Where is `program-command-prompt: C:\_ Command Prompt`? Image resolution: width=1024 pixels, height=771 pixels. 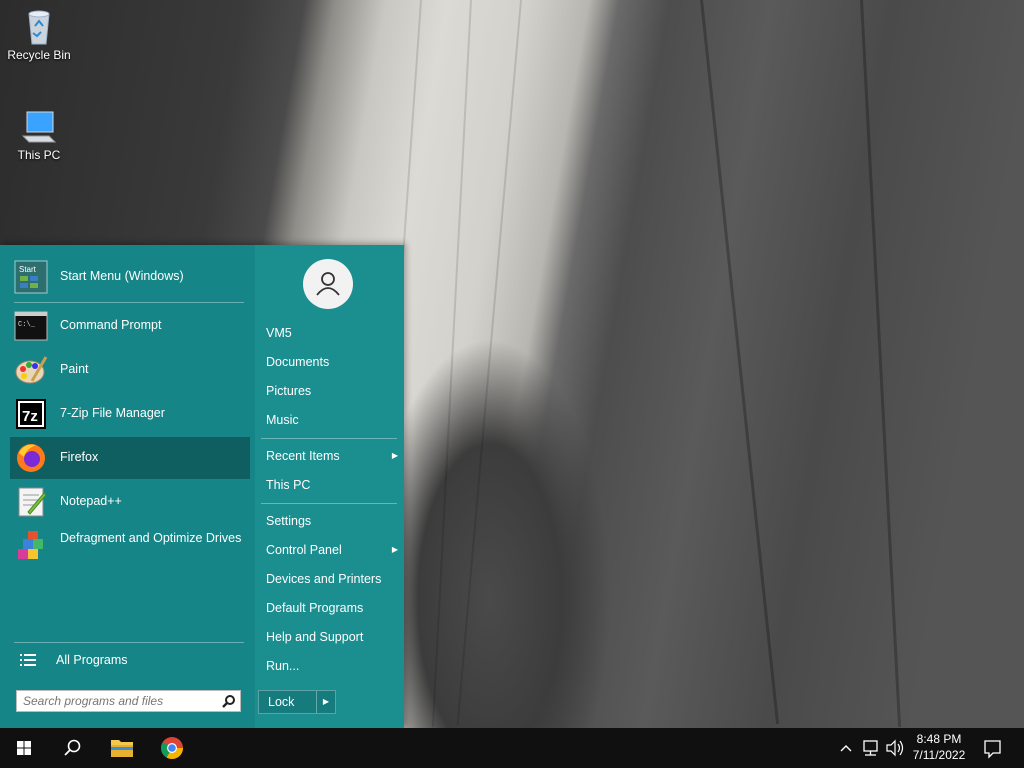
program-command-prompt: C:\_ Command Prompt is located at coordinates (130, 326).